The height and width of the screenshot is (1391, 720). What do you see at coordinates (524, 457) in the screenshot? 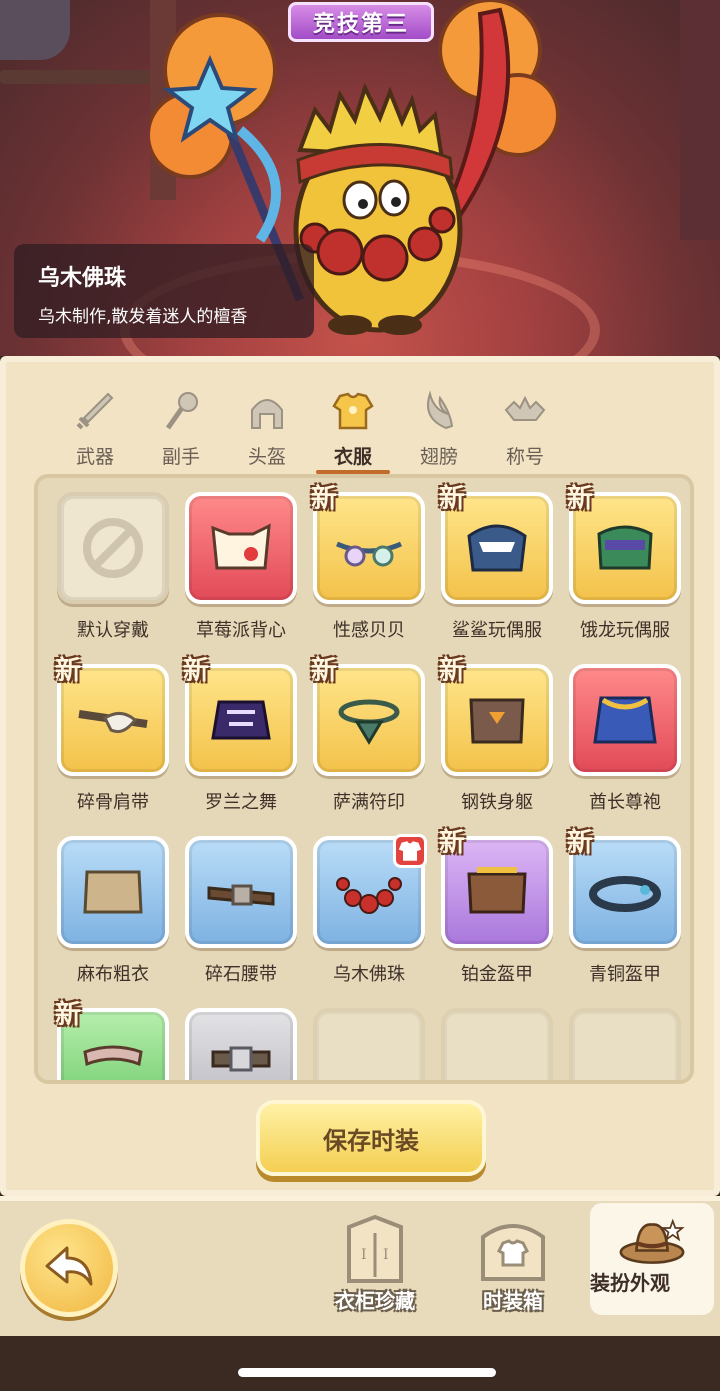
I see `tab-label: 称号` at bounding box center [524, 457].